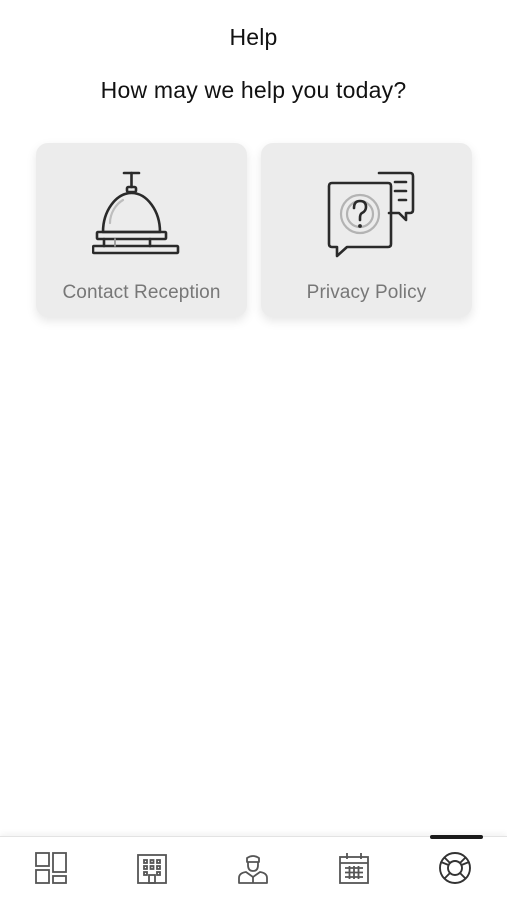 The height and width of the screenshot is (900, 507). I want to click on tab-concierge, so click(252, 868).